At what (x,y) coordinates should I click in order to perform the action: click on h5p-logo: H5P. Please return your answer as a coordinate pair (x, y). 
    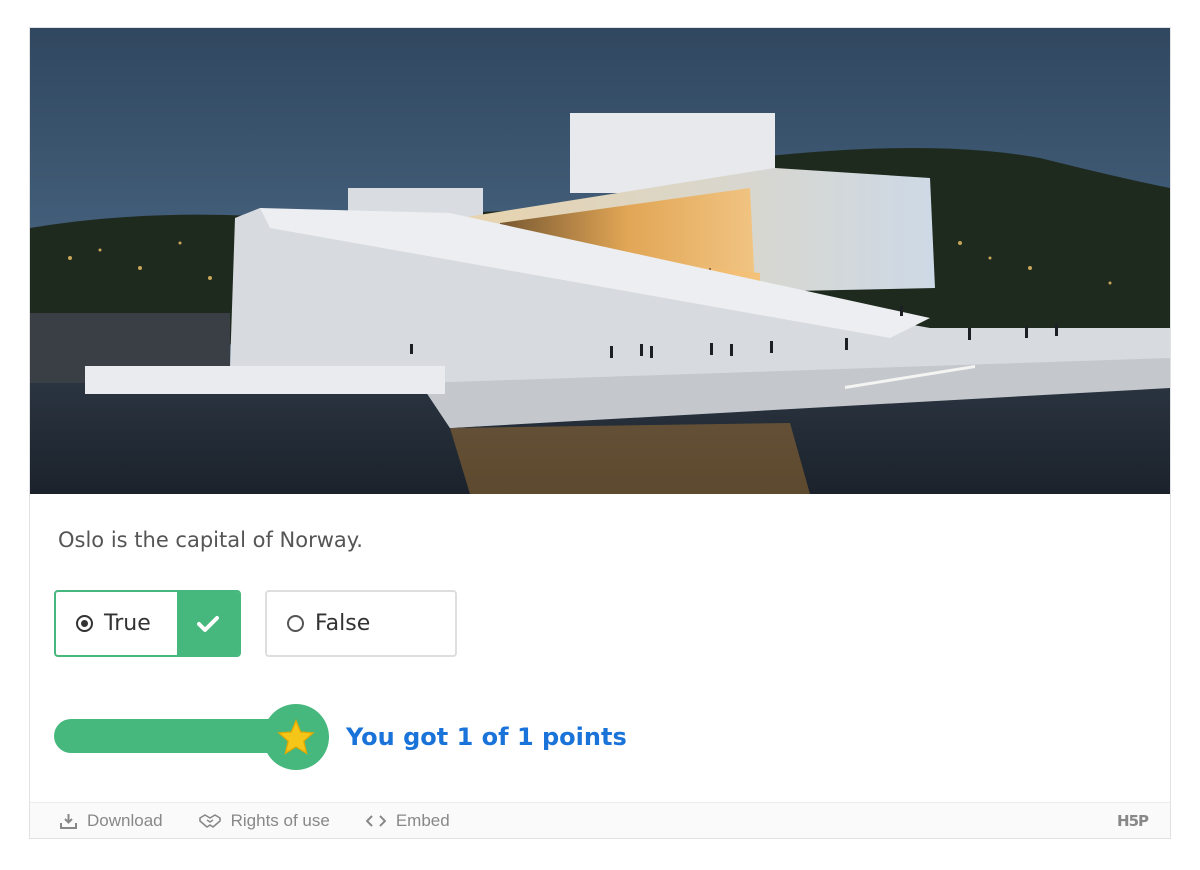
    Looking at the image, I should click on (1133, 821).